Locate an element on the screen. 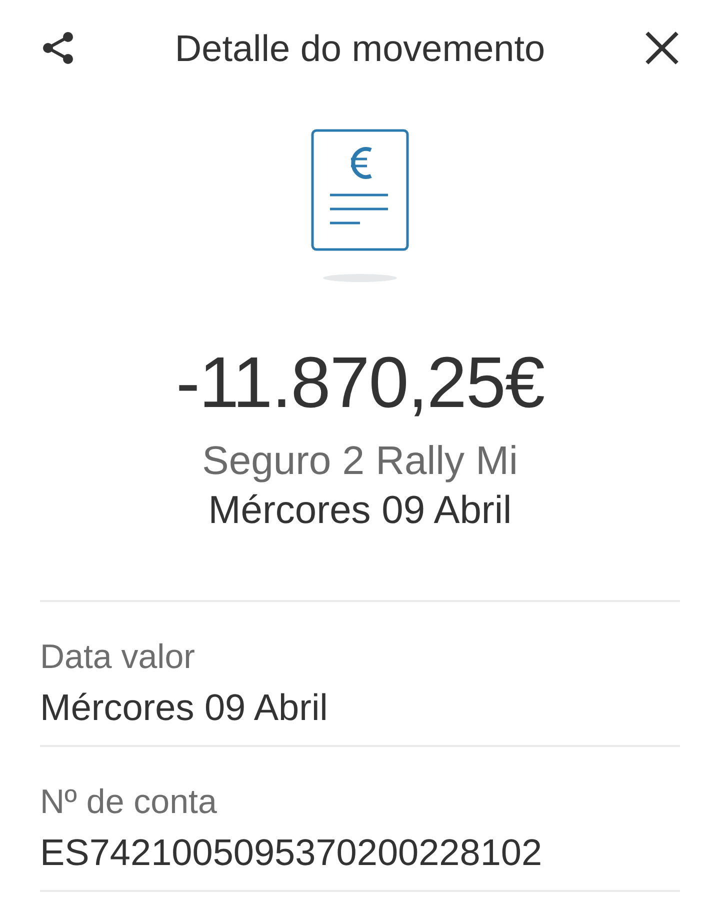 The height and width of the screenshot is (906, 720). page-title: Detalle do movemento is located at coordinates (360, 48).